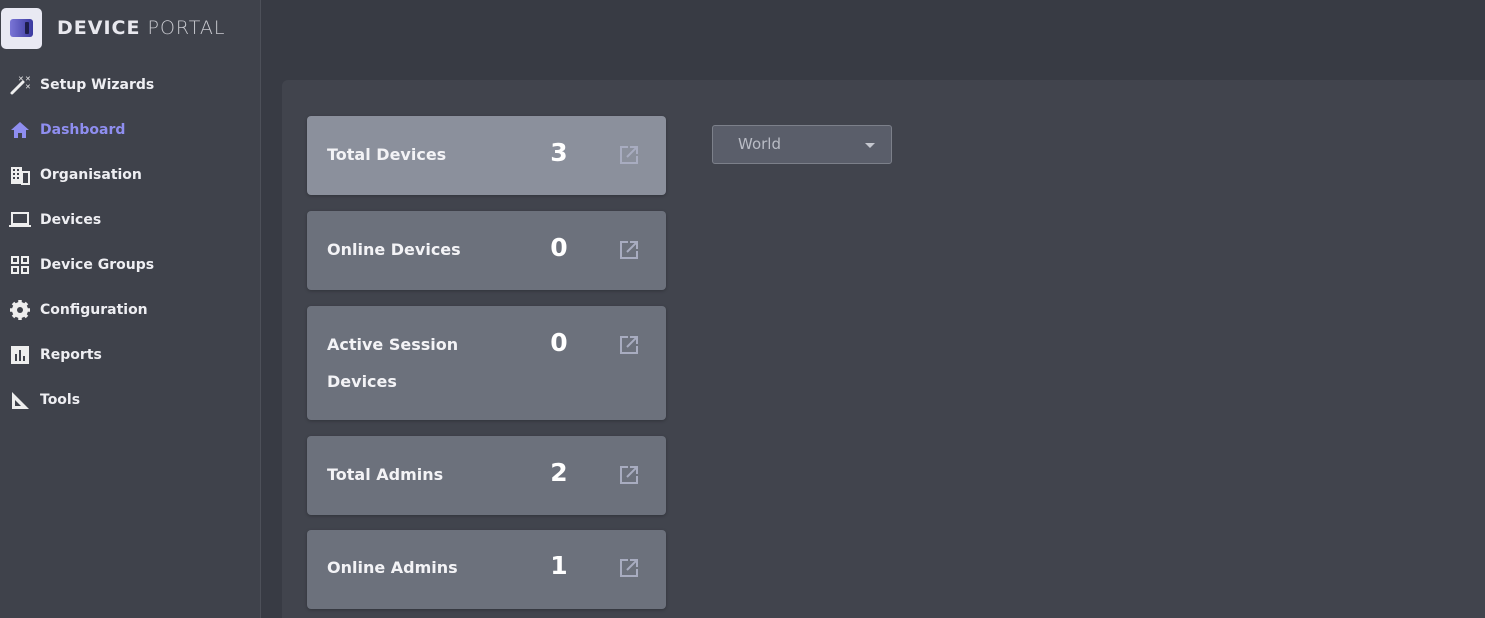  Describe the element at coordinates (387, 154) in the screenshot. I see `stat-label: Total Devices` at that location.